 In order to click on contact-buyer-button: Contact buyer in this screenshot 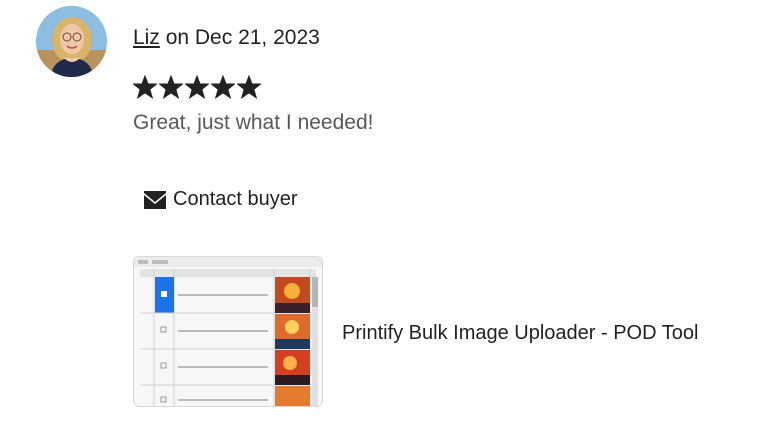, I will do `click(221, 199)`.